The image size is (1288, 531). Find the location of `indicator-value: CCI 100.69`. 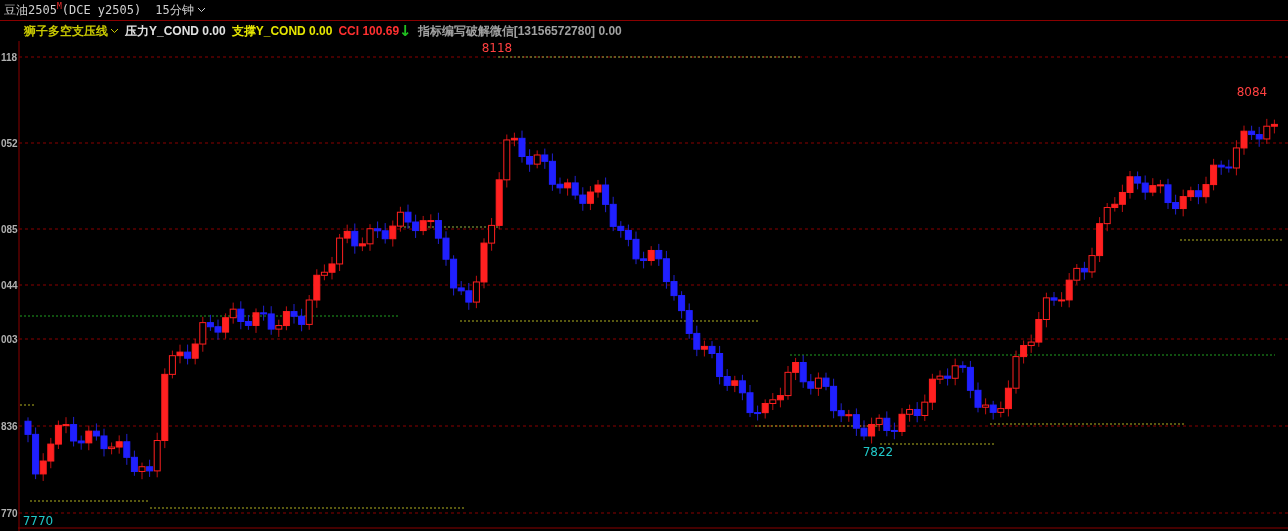

indicator-value: CCI 100.69 is located at coordinates (369, 31).